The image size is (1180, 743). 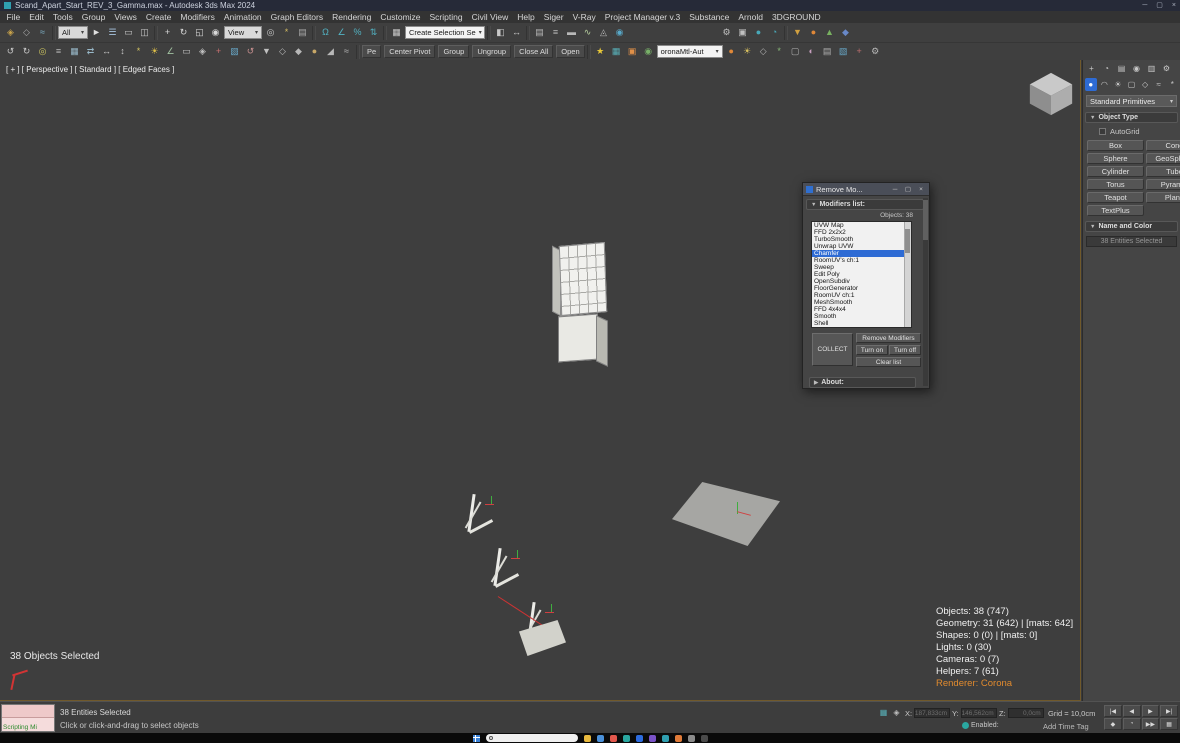 What do you see at coordinates (652, 738) in the screenshot?
I see `photos-app-icon` at bounding box center [652, 738].